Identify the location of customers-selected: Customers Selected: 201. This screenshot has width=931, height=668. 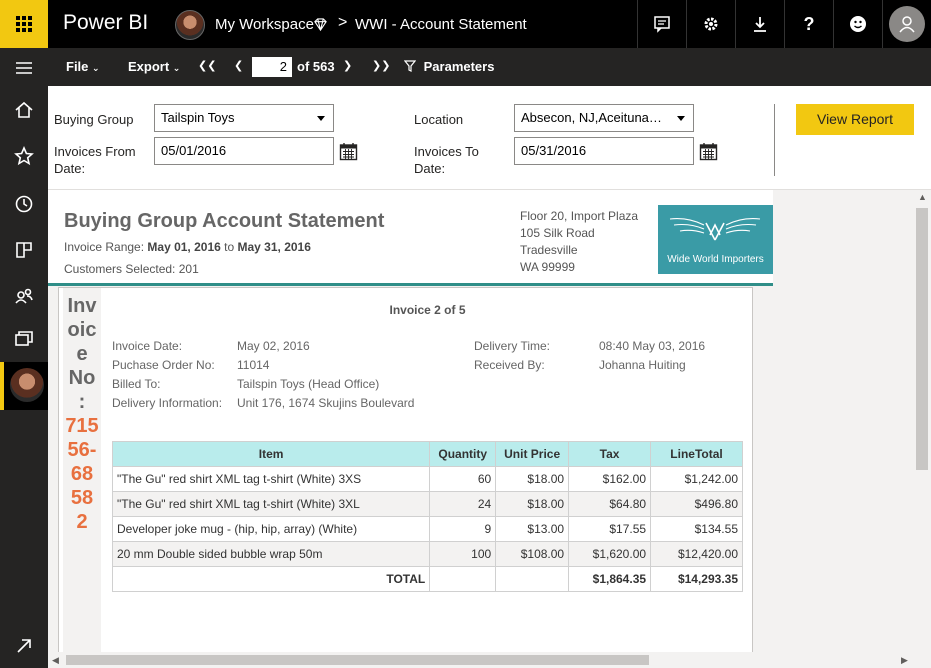
(131, 269).